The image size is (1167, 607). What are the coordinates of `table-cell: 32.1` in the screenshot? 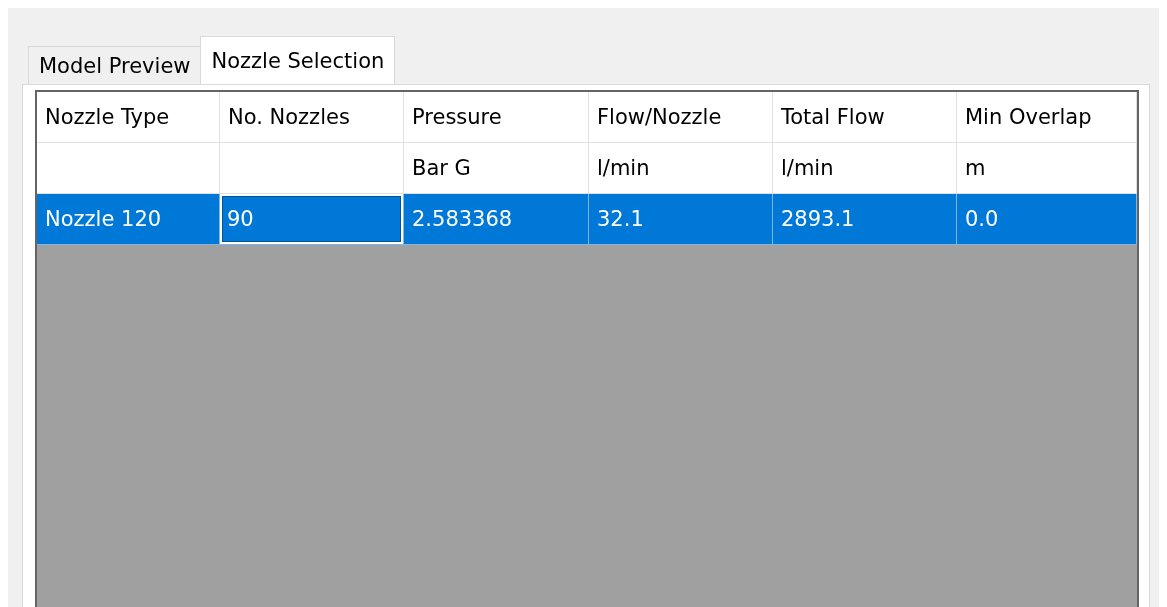 It's located at (681, 219).